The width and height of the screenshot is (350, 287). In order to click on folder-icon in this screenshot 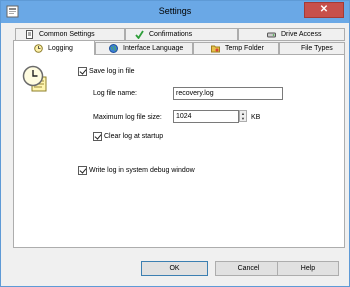, I will do `click(215, 49)`.